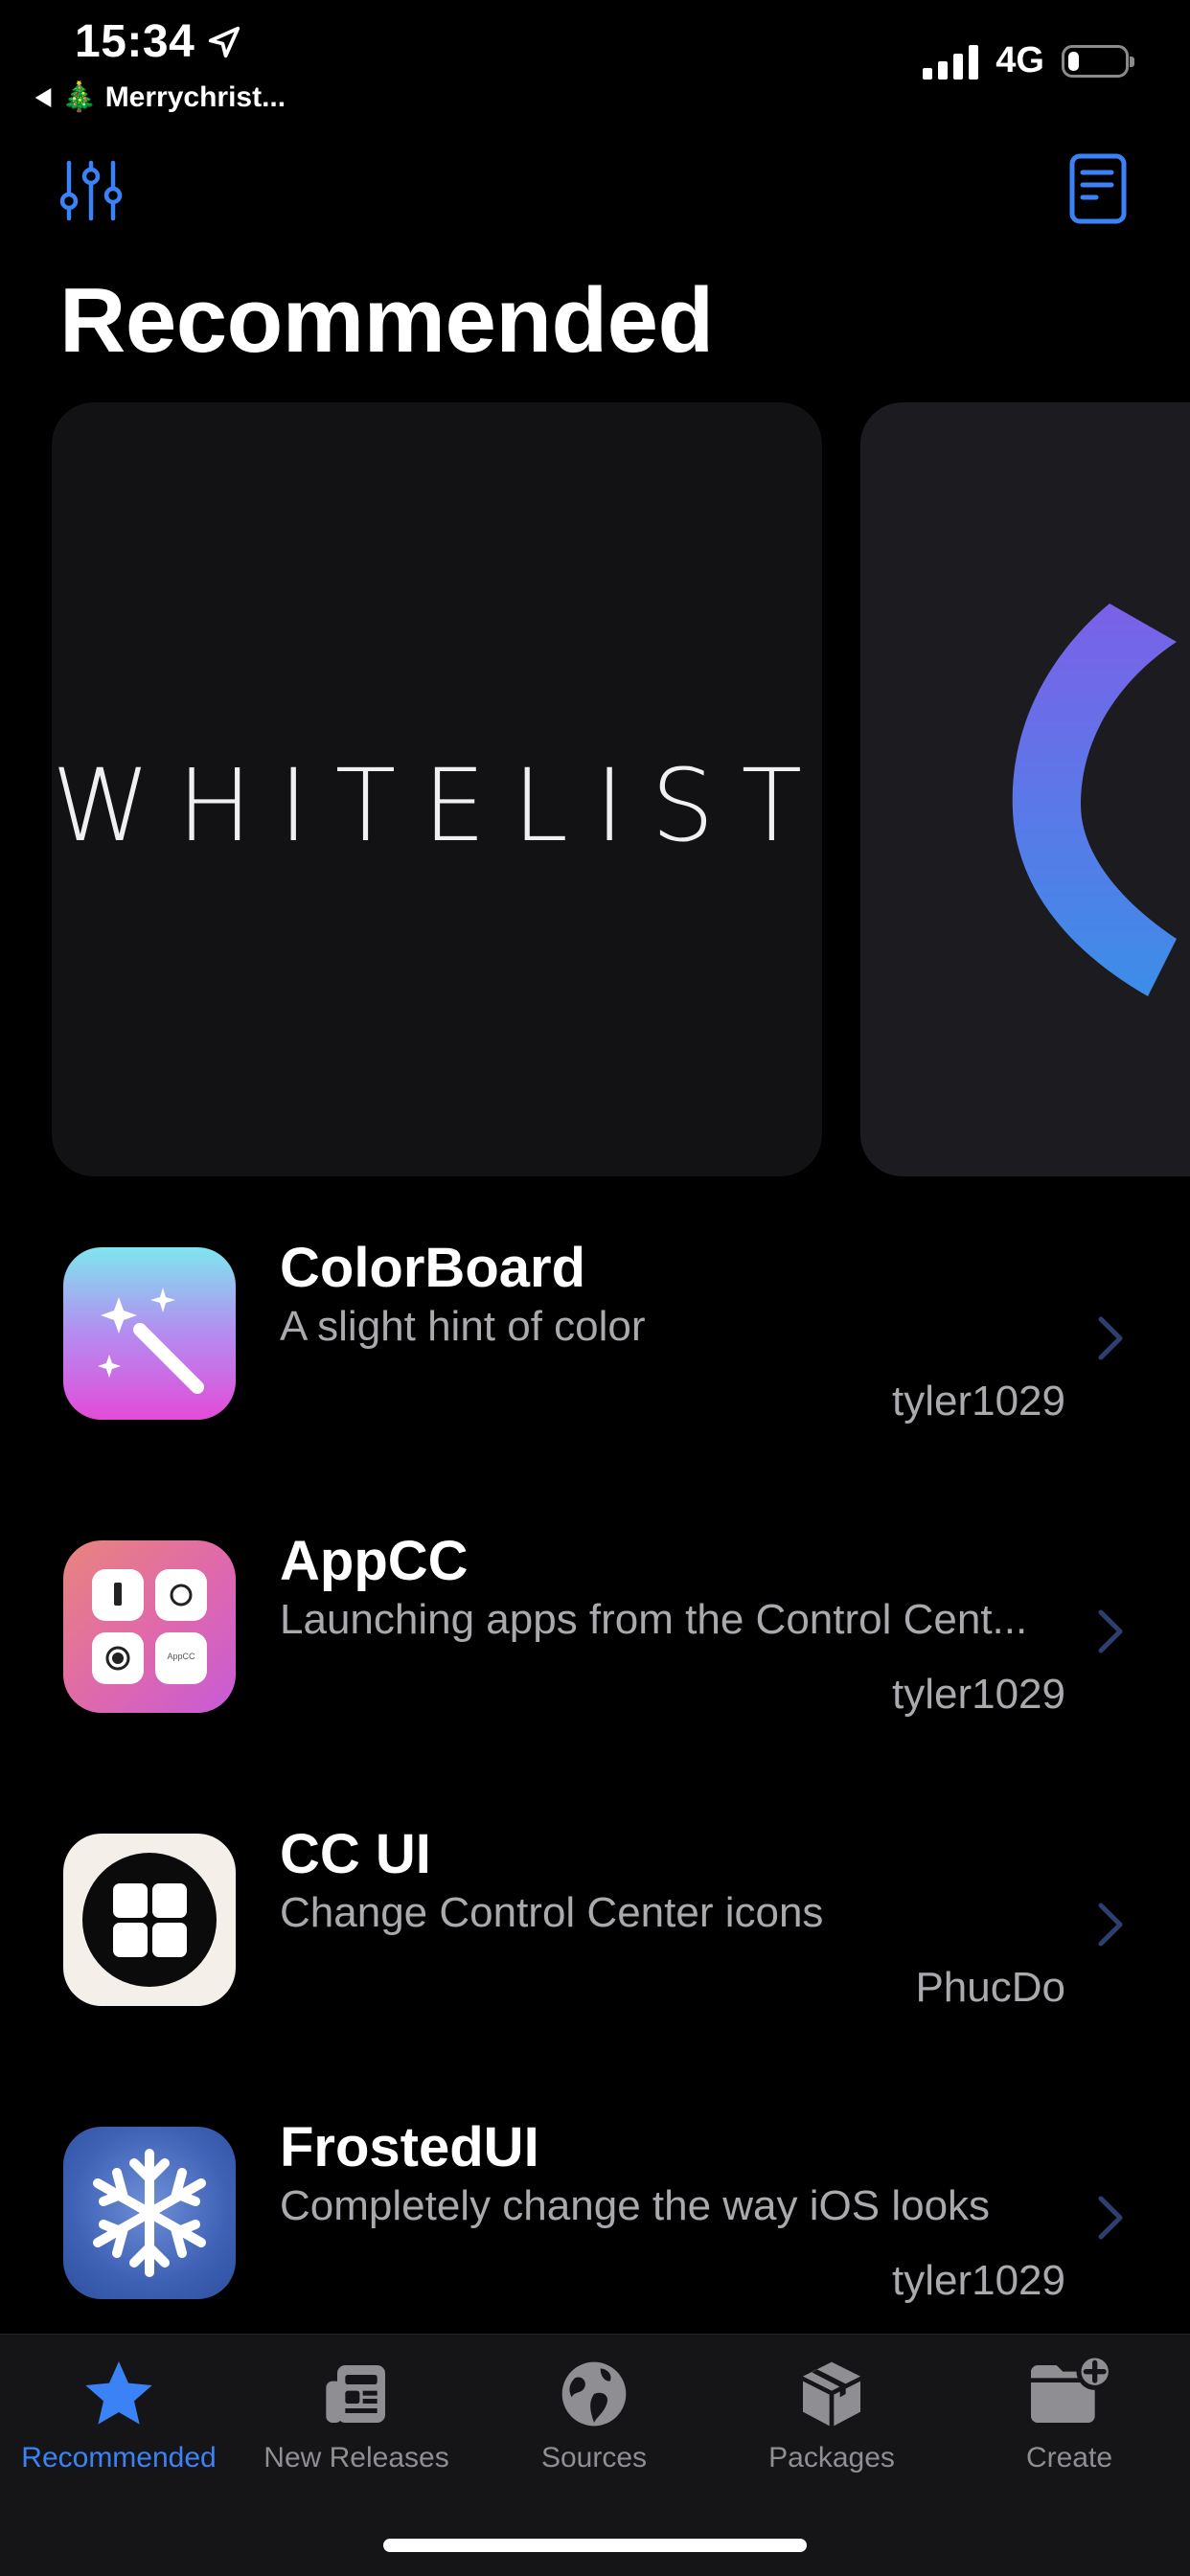 The height and width of the screenshot is (2576, 1190). What do you see at coordinates (150, 1626) in the screenshot?
I see `appcc-grid-icon: AppCC` at bounding box center [150, 1626].